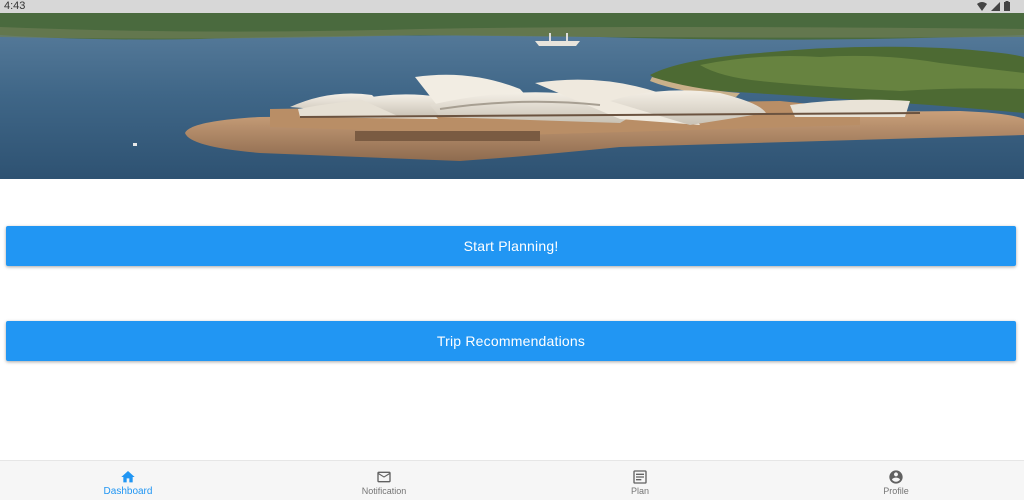 The image size is (1024, 500). I want to click on trip-recommendations-button: Trip Recommendations, so click(511, 341).